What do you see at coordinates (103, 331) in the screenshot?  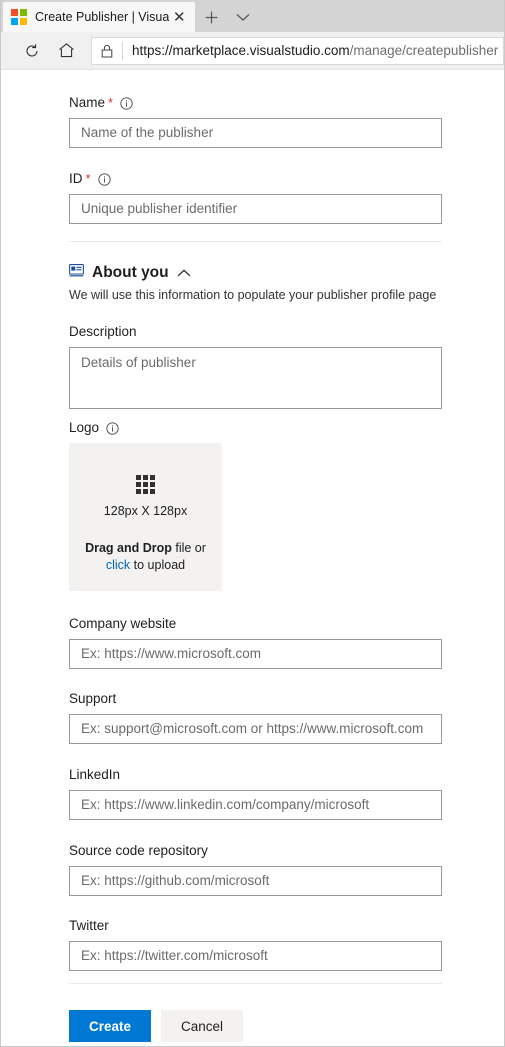 I see `description-label-text: Description` at bounding box center [103, 331].